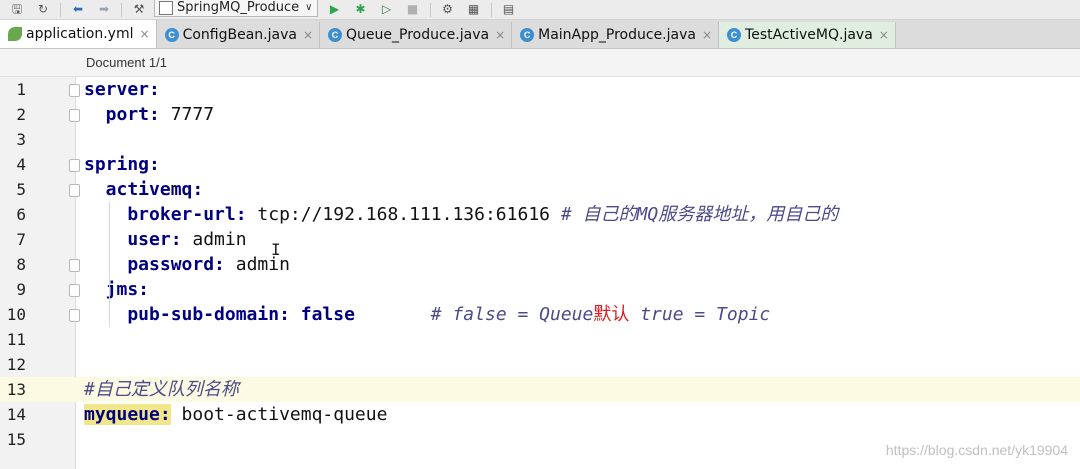 This screenshot has height=469, width=1080. I want to click on line-number: 4, so click(21, 164).